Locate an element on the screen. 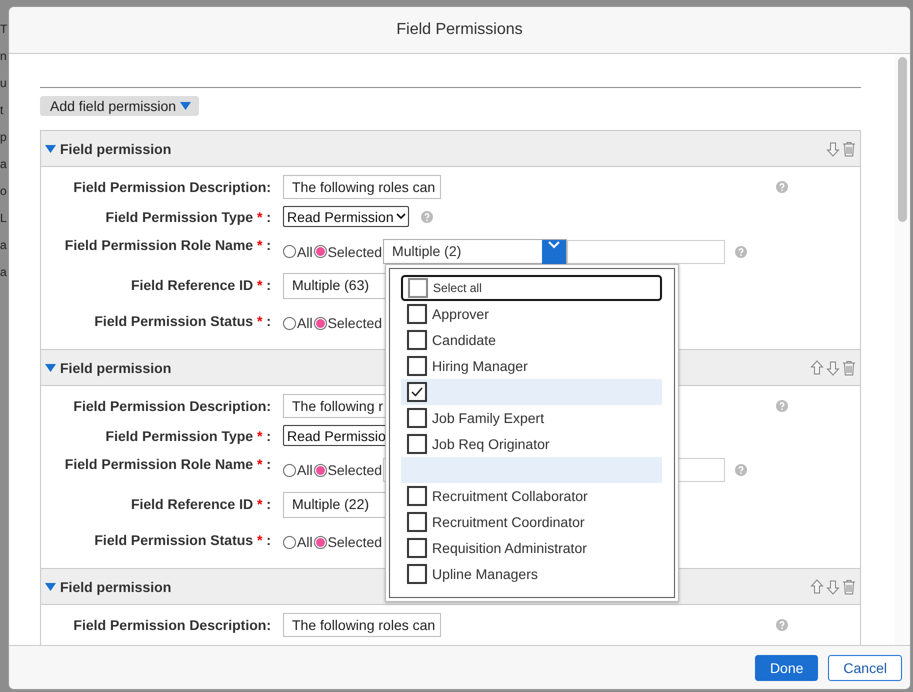  dropdown-option: Requisition Administrator is located at coordinates (531, 548).